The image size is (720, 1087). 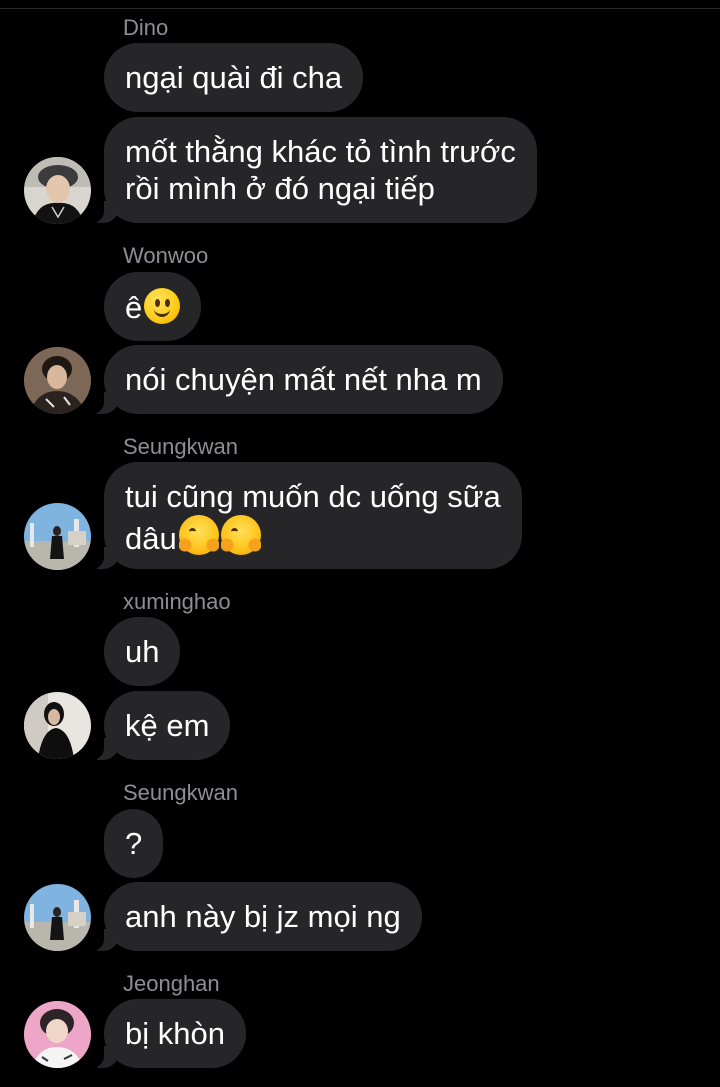 I want to click on avatar-dino-image, so click(x=57, y=190).